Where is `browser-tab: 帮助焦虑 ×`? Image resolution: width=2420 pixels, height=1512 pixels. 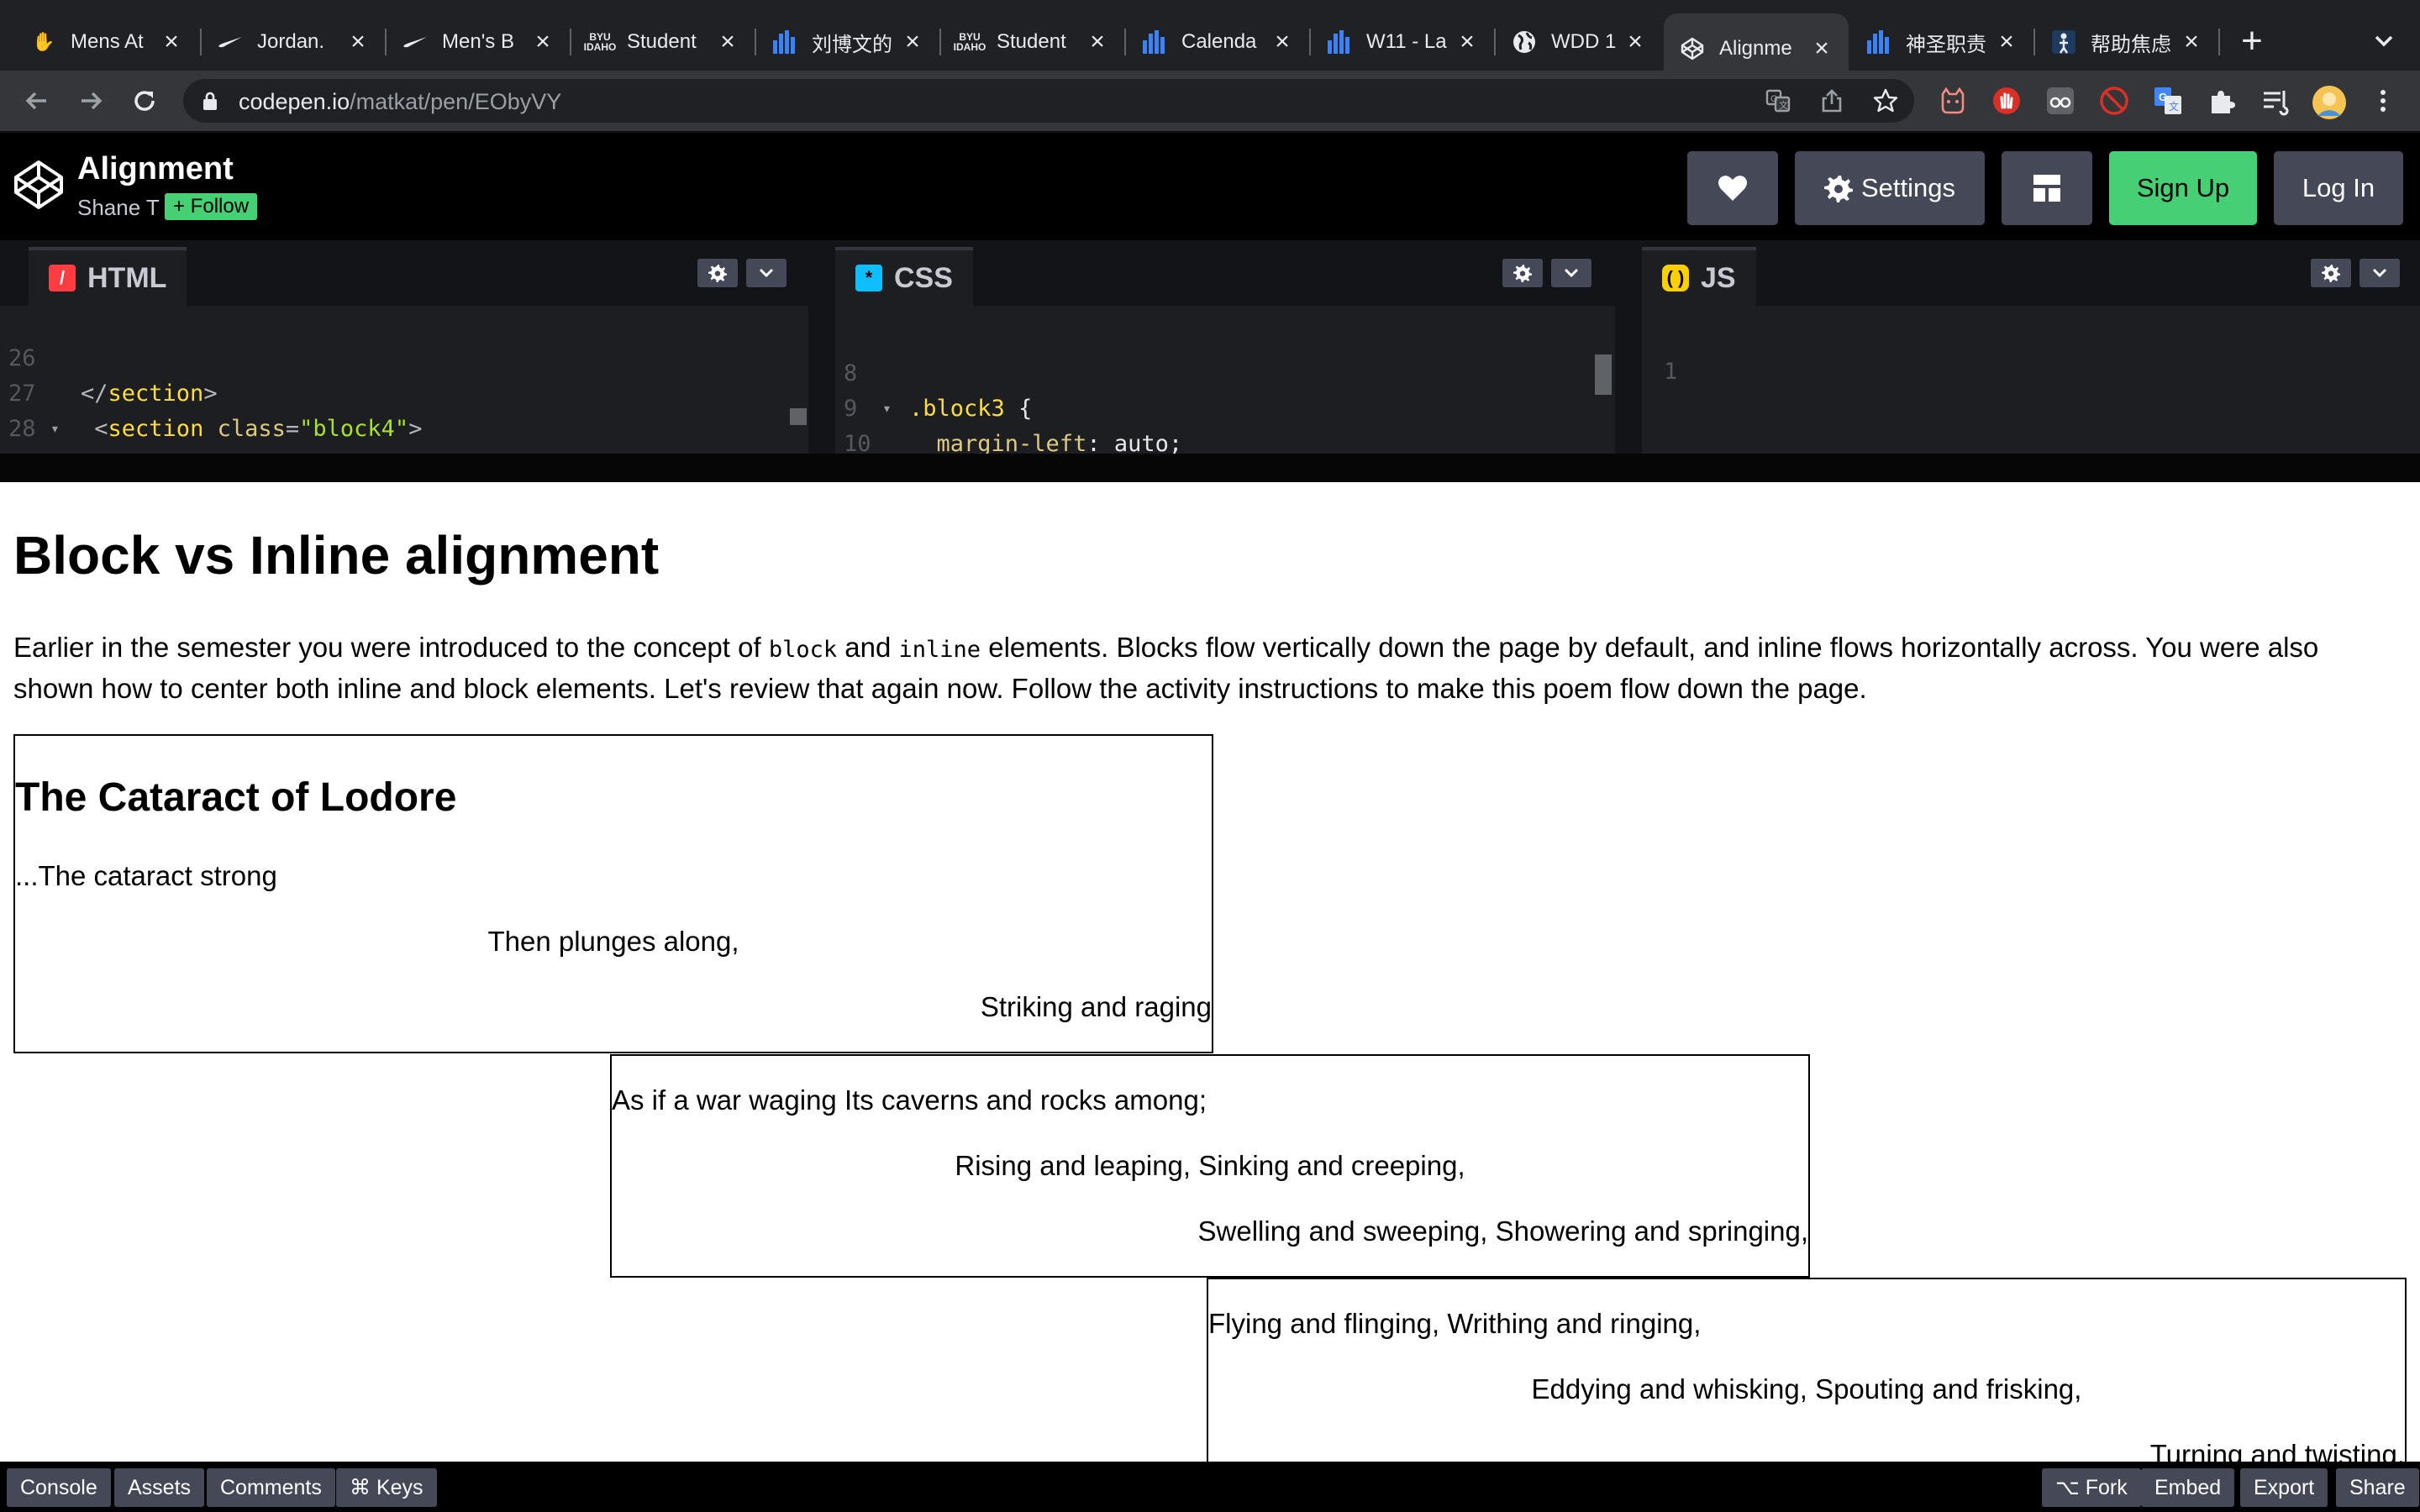 browser-tab: 帮助焦虑 × is located at coordinates (2126, 42).